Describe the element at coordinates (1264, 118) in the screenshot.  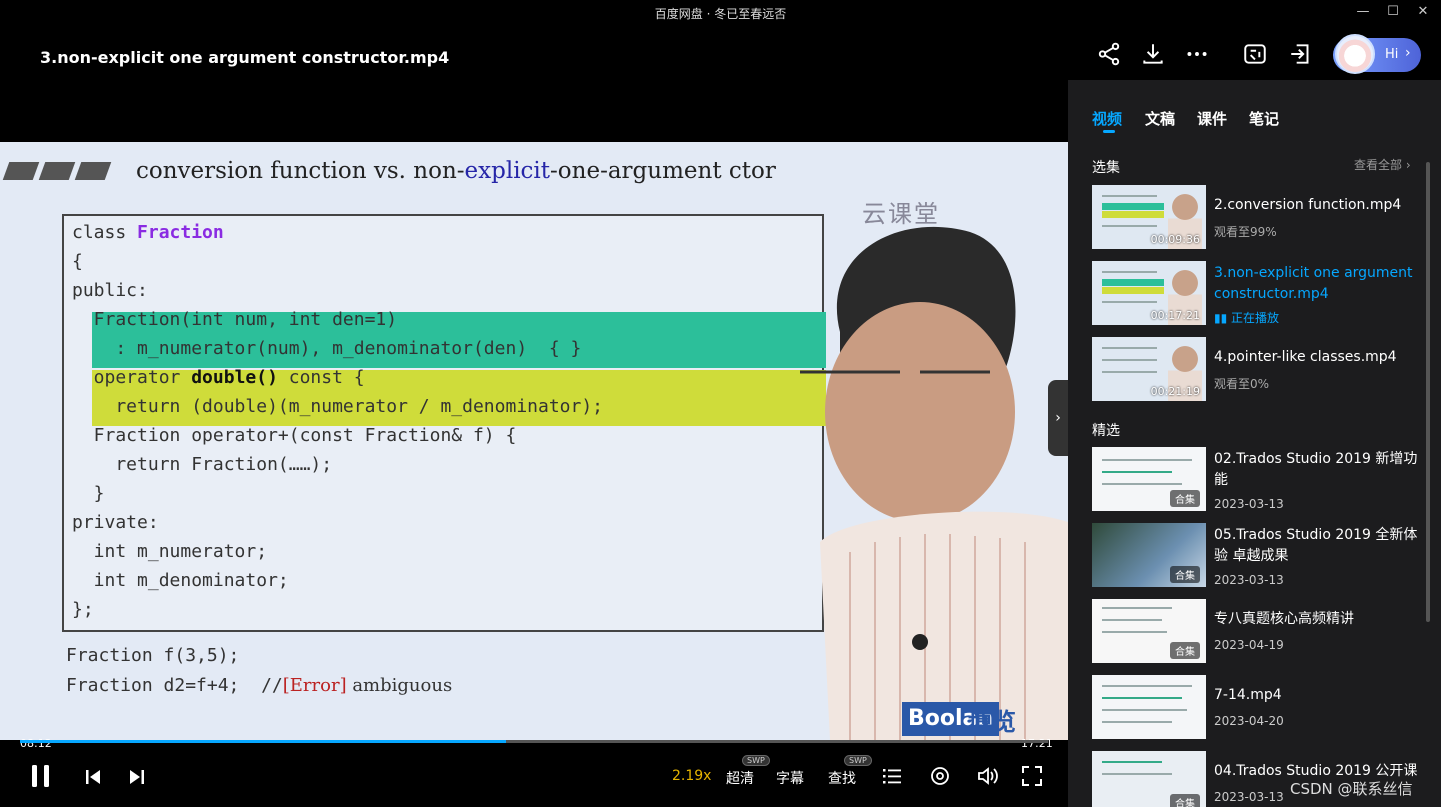
I see `tab-notes: 笔记` at that location.